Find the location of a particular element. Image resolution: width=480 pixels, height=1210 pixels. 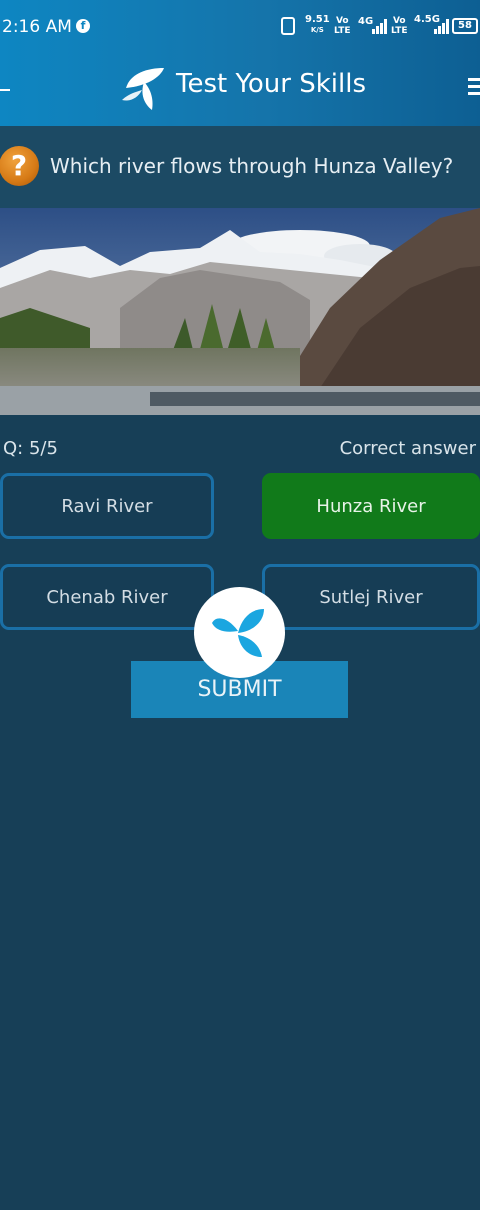

option-chenab-river: Chenab River is located at coordinates (107, 597).